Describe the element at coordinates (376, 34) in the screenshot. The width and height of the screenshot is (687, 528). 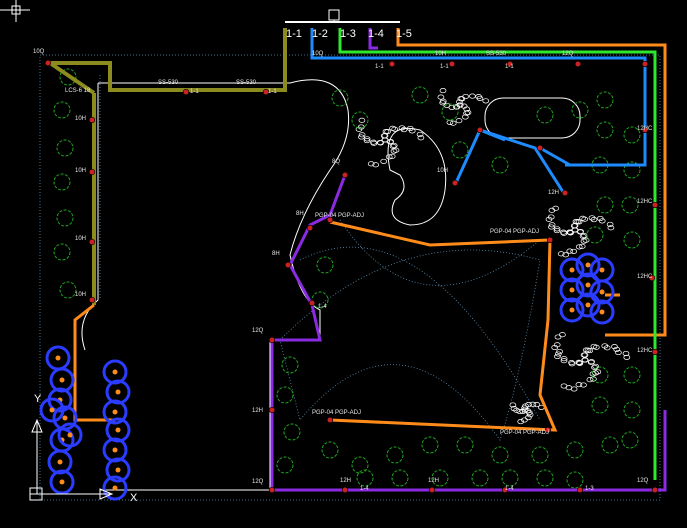
I see `valve-label-4: 1-4` at that location.